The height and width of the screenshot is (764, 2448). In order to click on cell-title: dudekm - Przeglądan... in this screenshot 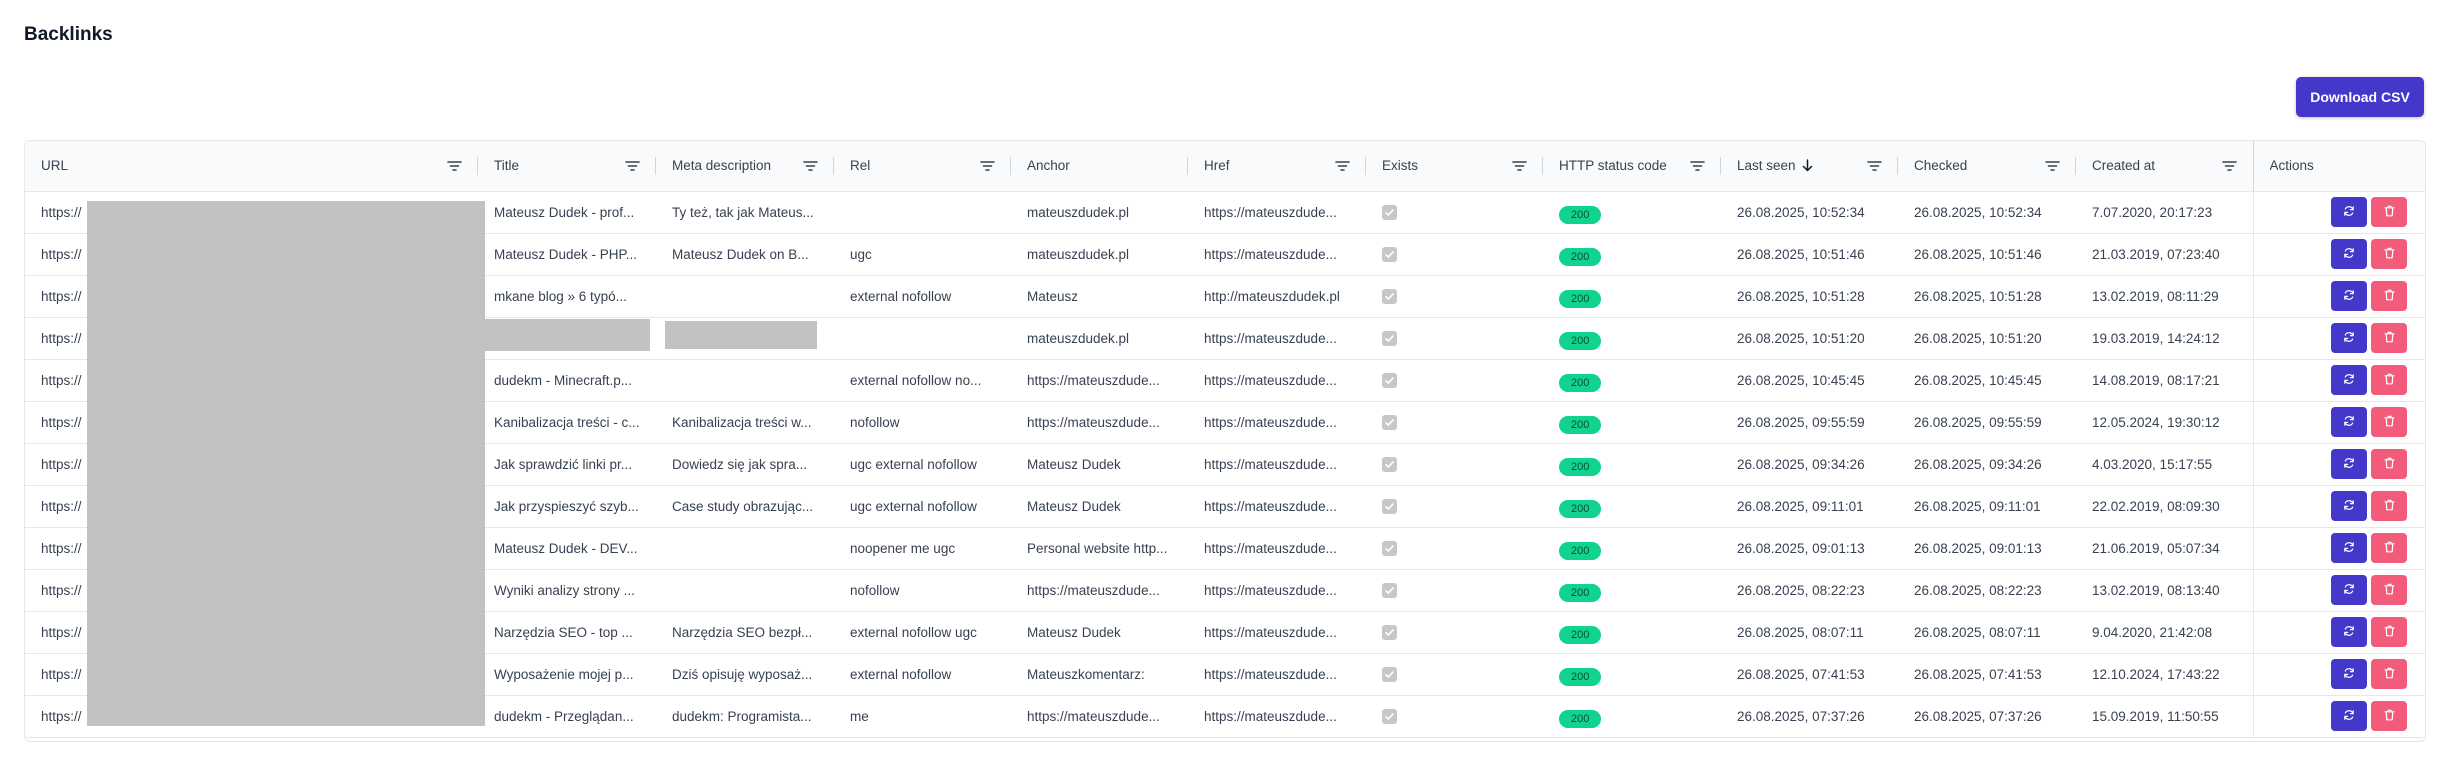, I will do `click(567, 716)`.